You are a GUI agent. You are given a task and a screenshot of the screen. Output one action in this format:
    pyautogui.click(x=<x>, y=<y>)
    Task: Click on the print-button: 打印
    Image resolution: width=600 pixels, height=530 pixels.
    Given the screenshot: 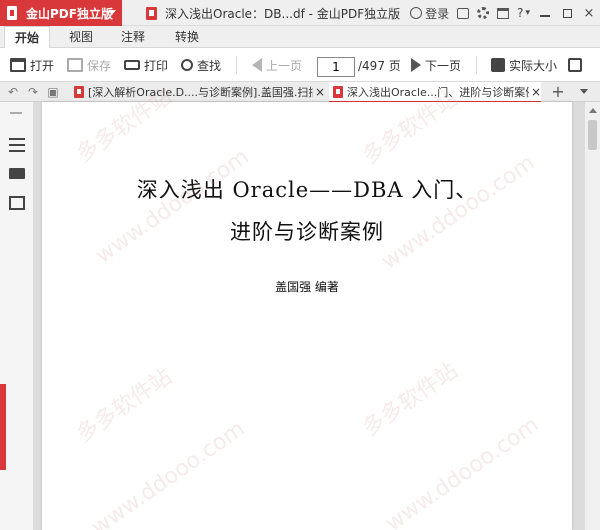 What is the action you would take?
    pyautogui.click(x=146, y=65)
    